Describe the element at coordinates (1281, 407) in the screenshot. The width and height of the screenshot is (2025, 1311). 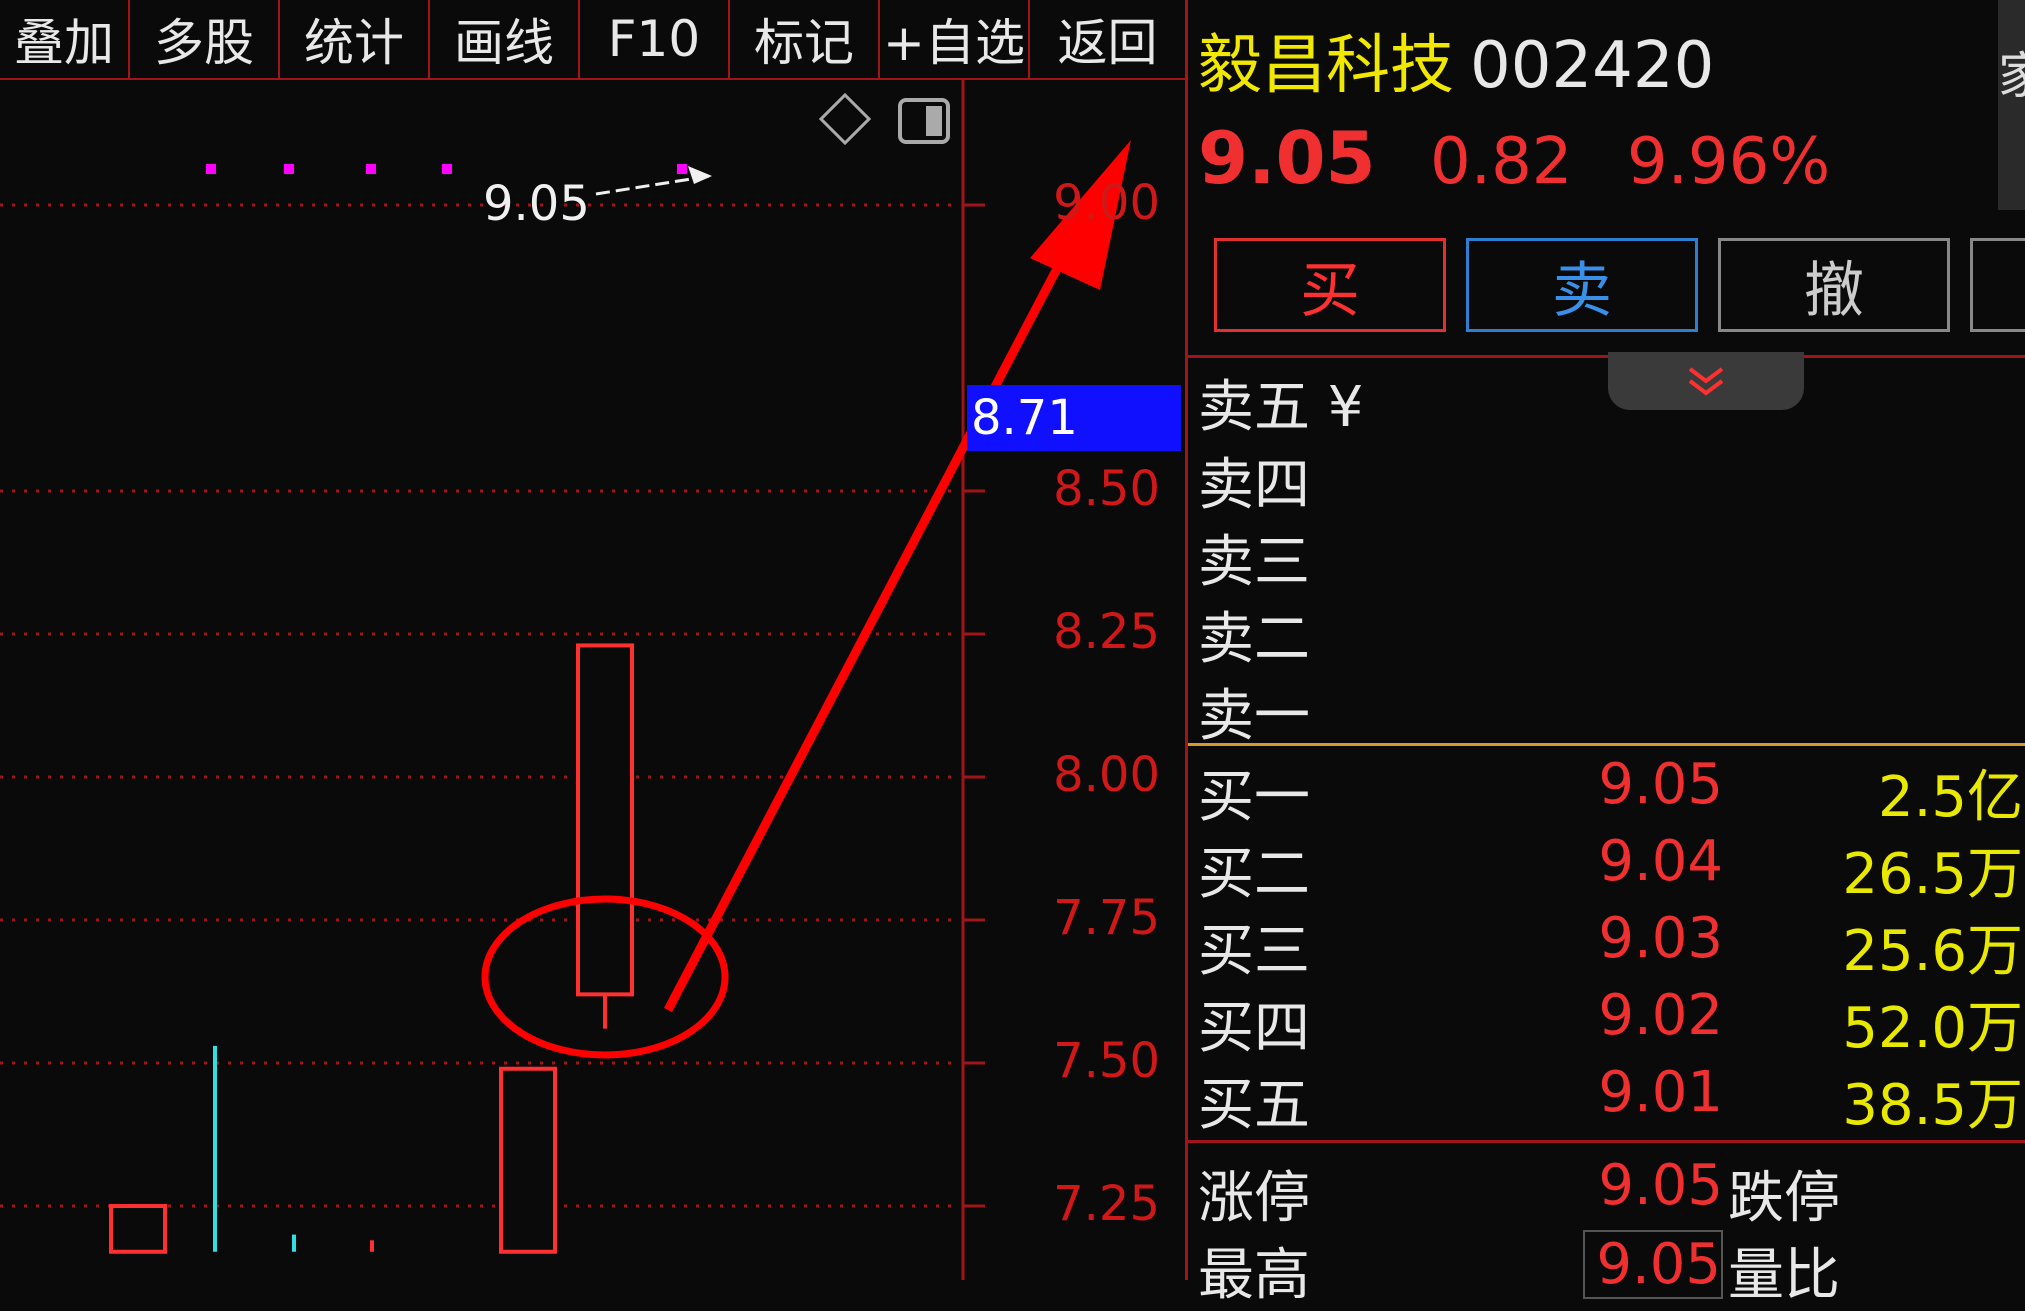
I see `ask-label: 卖五 ¥` at that location.